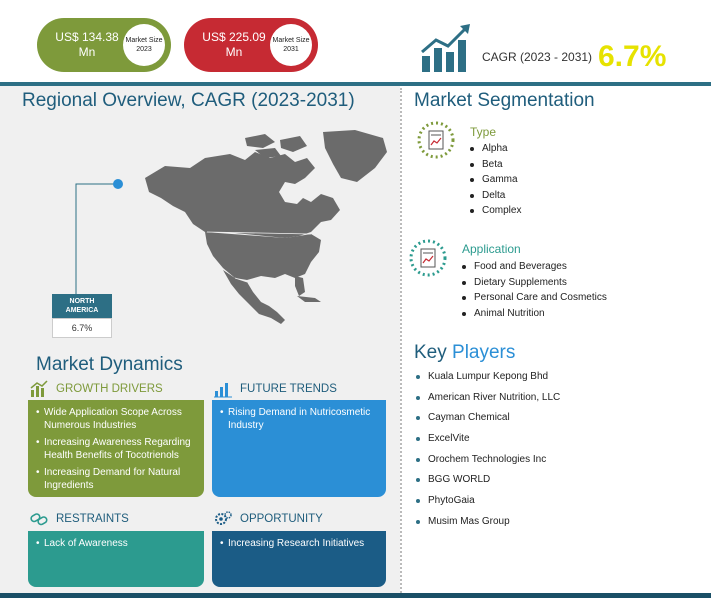 The image size is (711, 598). I want to click on list-item: Delta, so click(495, 196).